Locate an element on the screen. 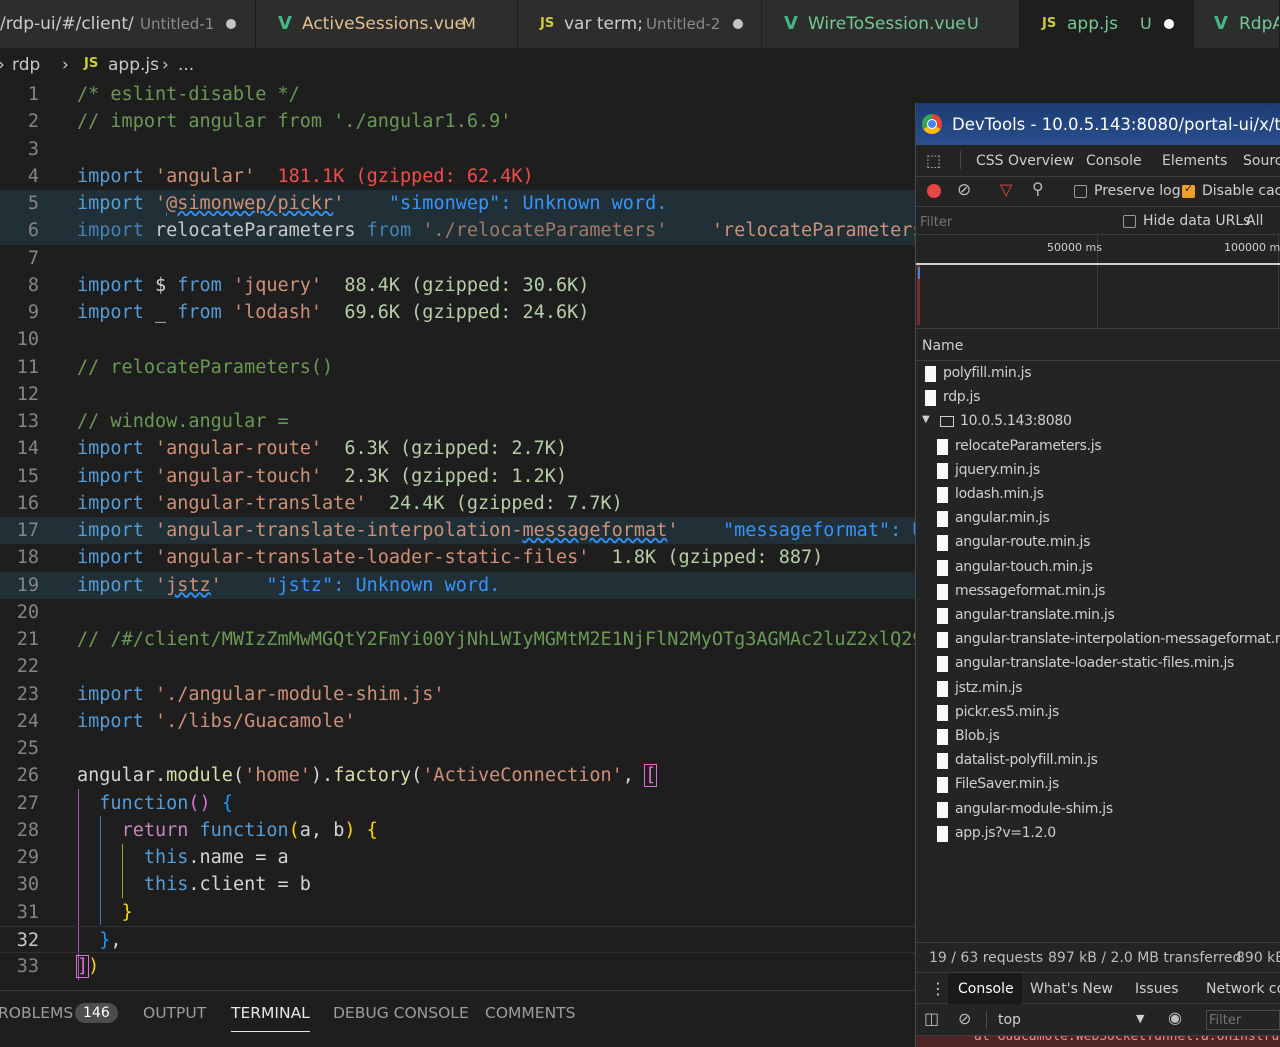 This screenshot has height=1047, width=1280. code-line: 11 // relocateParameters() is located at coordinates (458, 367).